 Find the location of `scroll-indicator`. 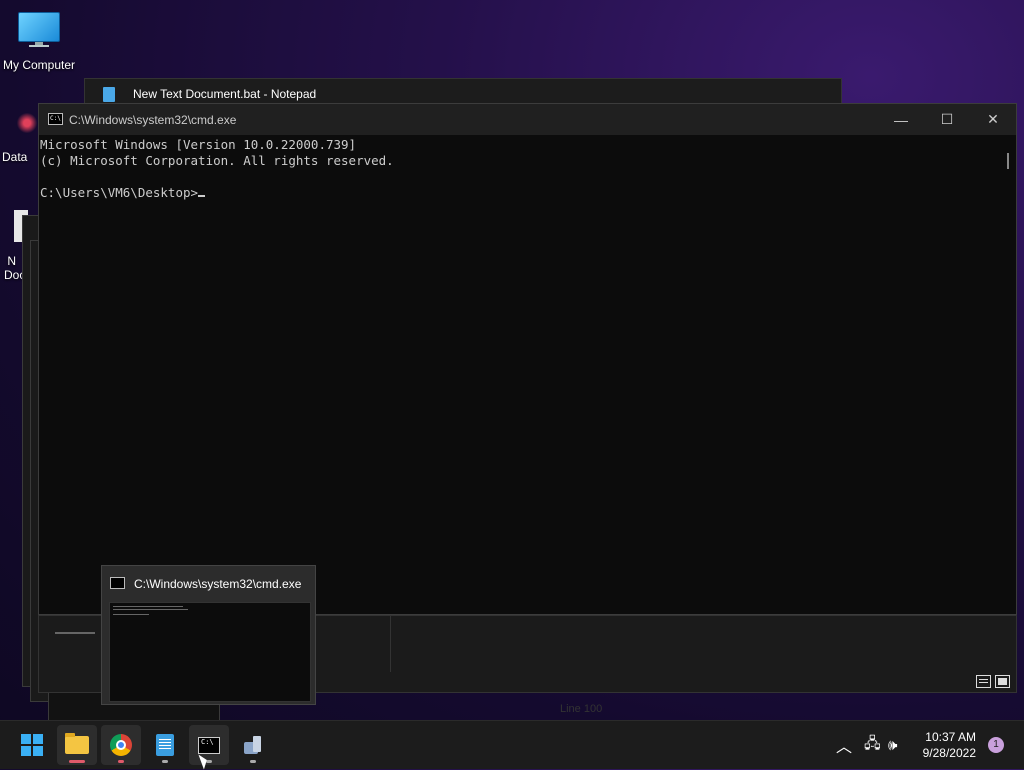

scroll-indicator is located at coordinates (75, 633).